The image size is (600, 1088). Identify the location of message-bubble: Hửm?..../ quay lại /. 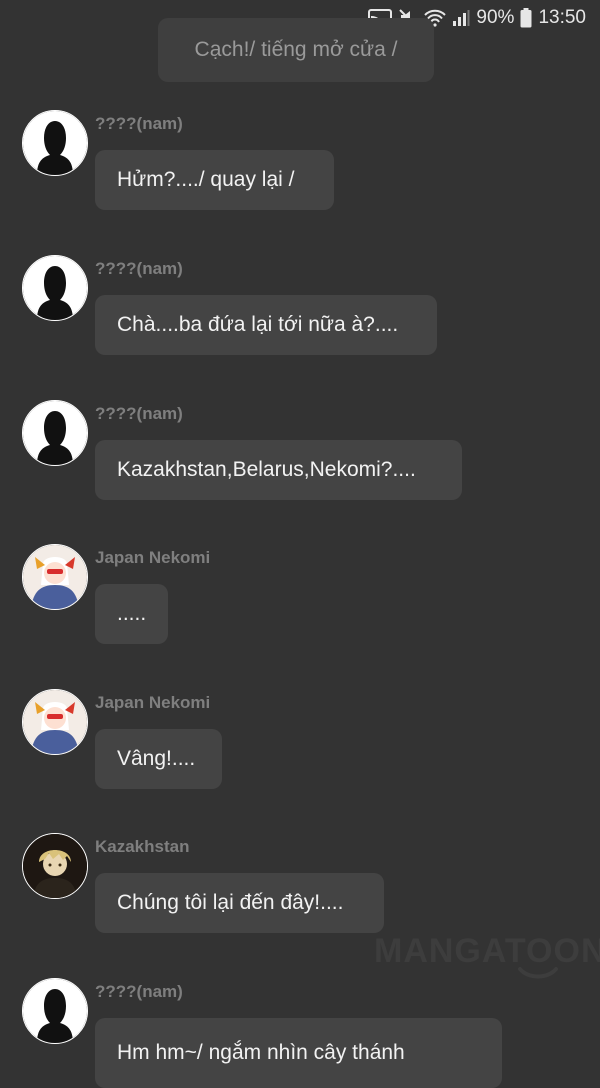
(214, 180).